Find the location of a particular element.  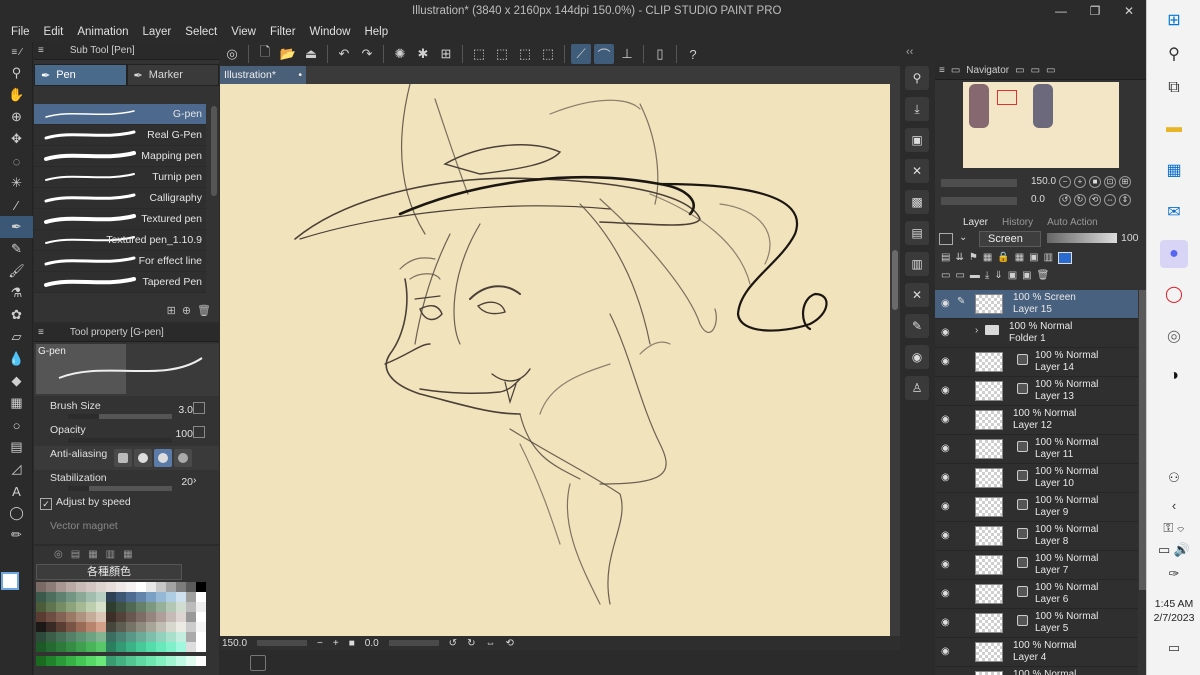

layer-property-icon is located at coordinates (946, 239).